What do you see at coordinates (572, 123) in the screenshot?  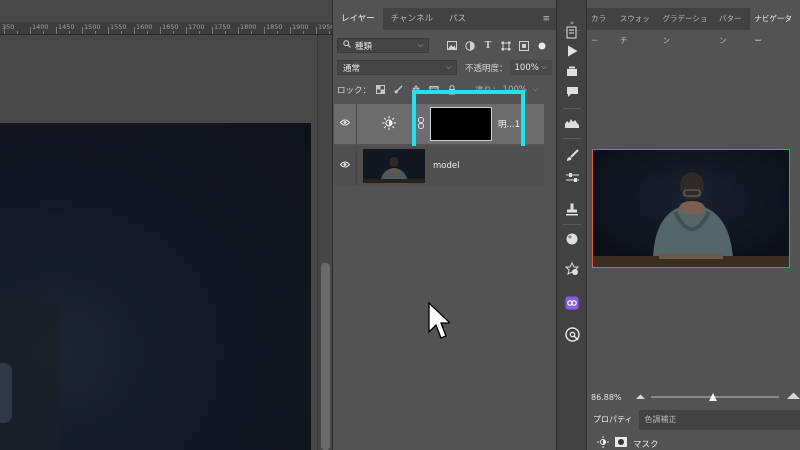 I see `histogram-icon` at bounding box center [572, 123].